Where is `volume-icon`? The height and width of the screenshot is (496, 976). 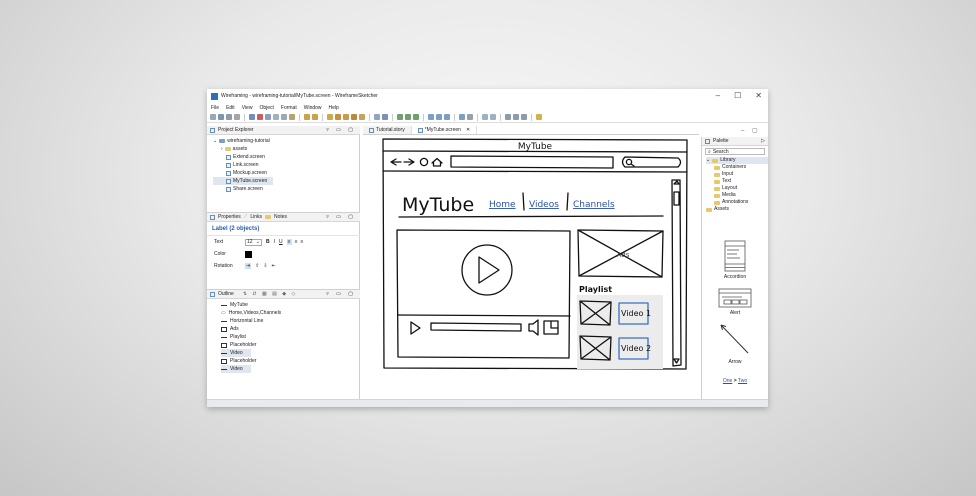 volume-icon is located at coordinates (533, 327).